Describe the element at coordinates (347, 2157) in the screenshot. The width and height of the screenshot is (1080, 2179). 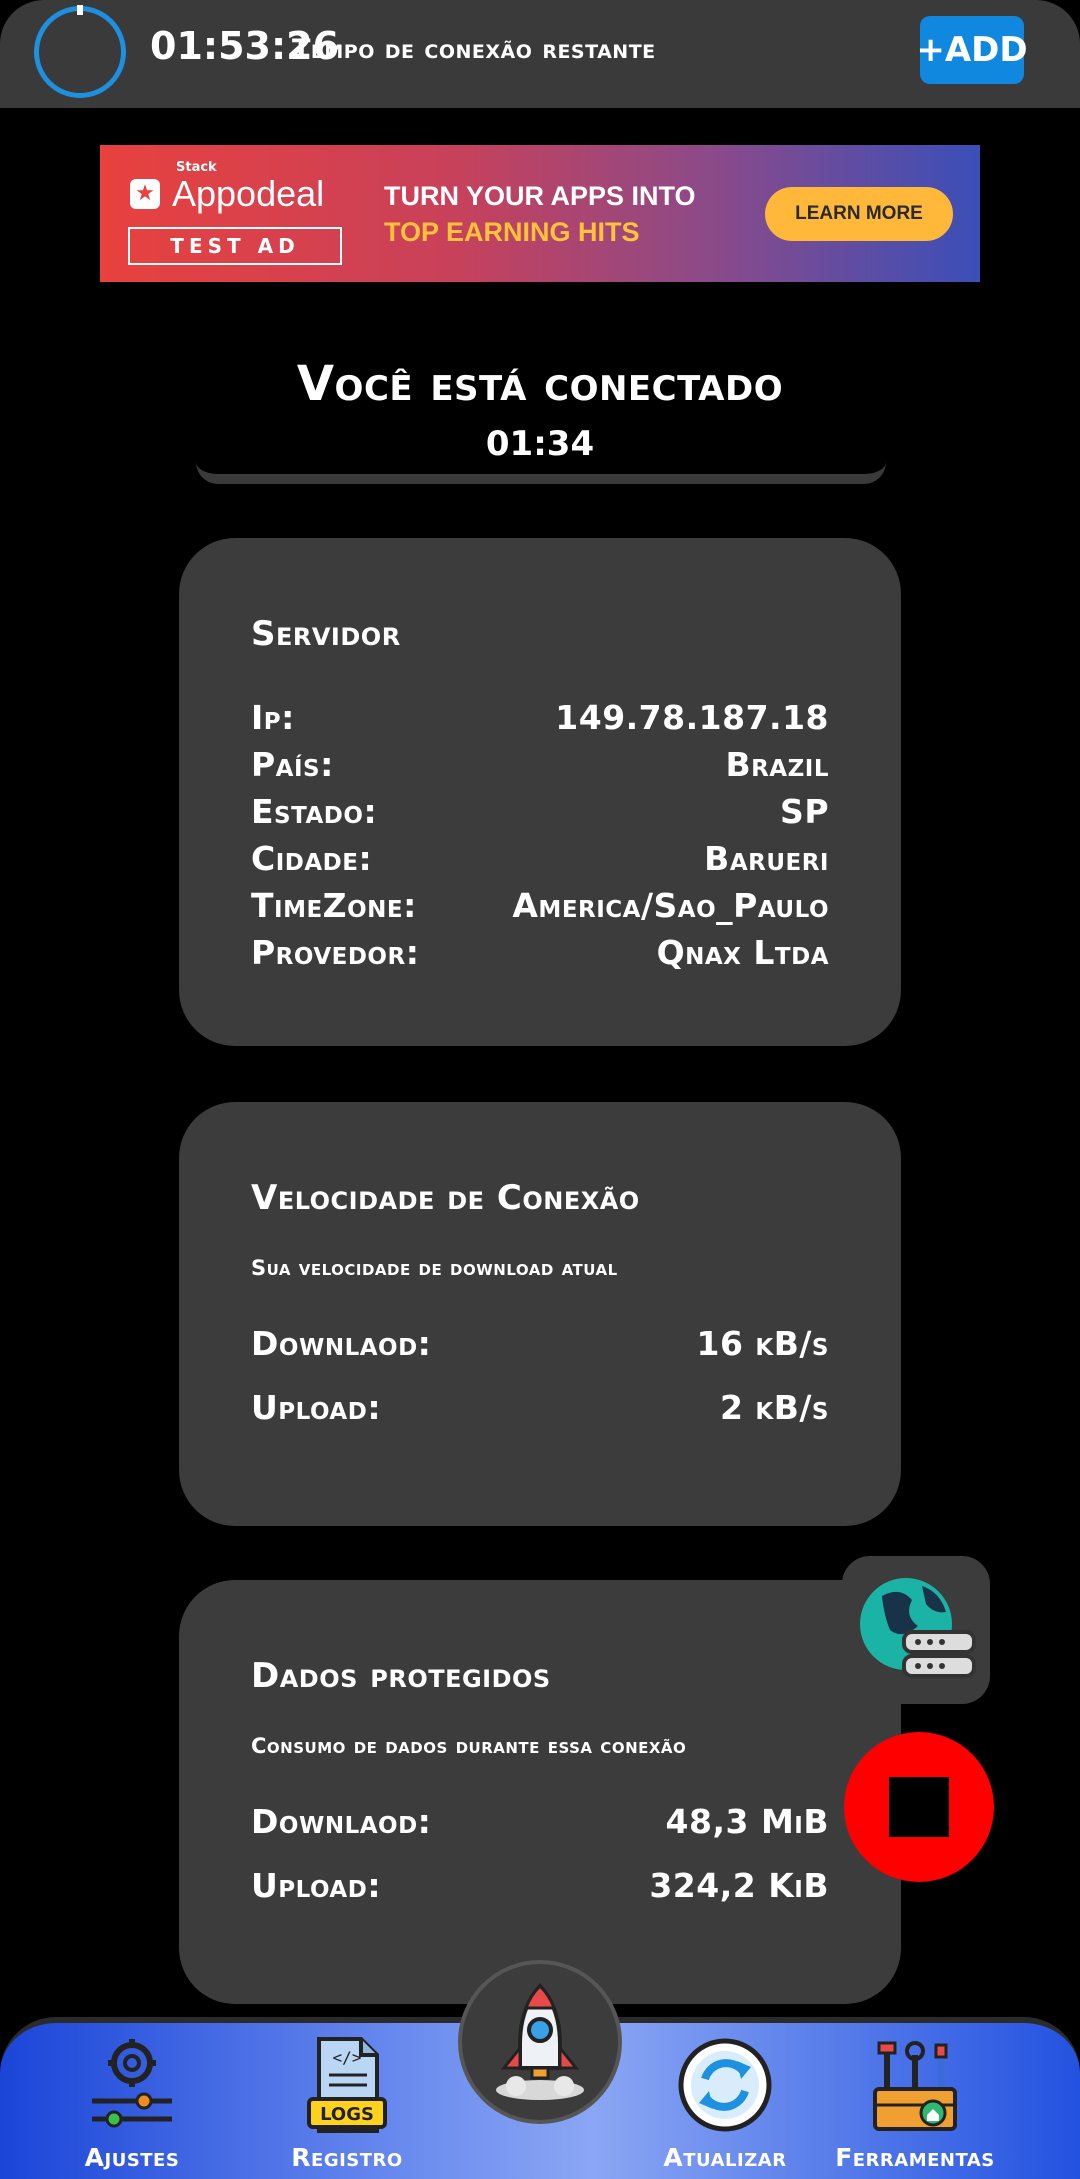
I see `nav-registro-label: Registro` at that location.